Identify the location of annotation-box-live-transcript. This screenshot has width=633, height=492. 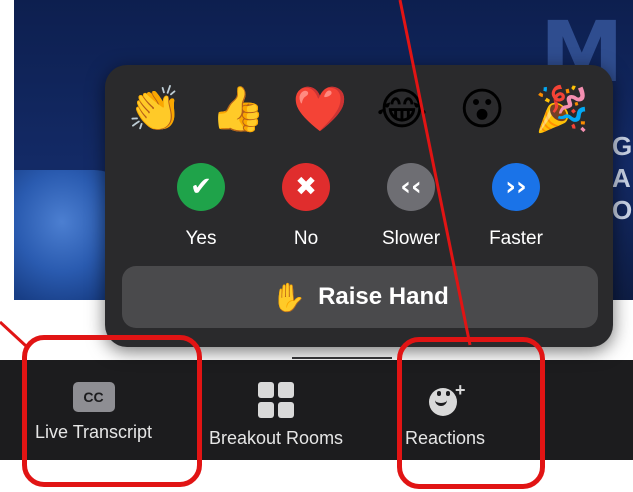
(112, 411).